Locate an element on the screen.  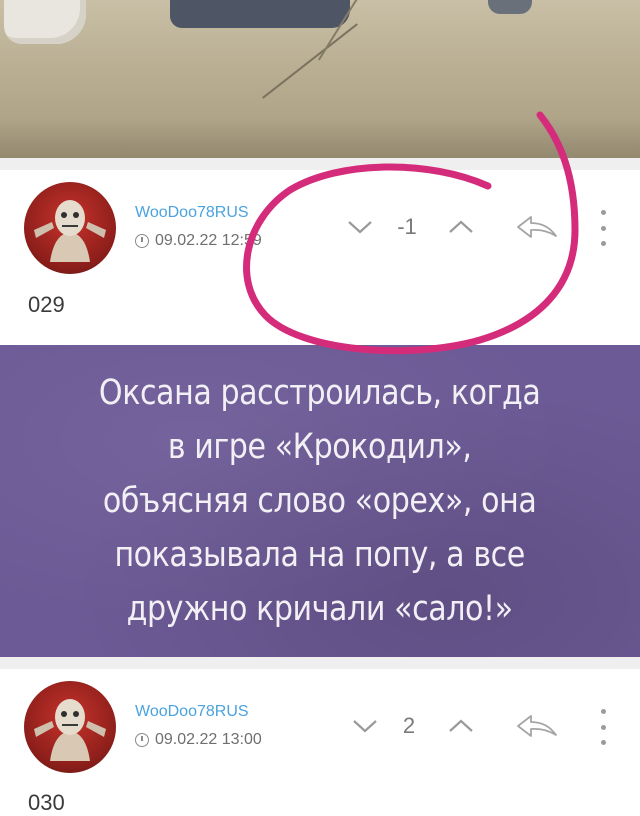
comment-header: WooDoo78RUS 09.02.22 12:59 -1 is located at coordinates (320, 230).